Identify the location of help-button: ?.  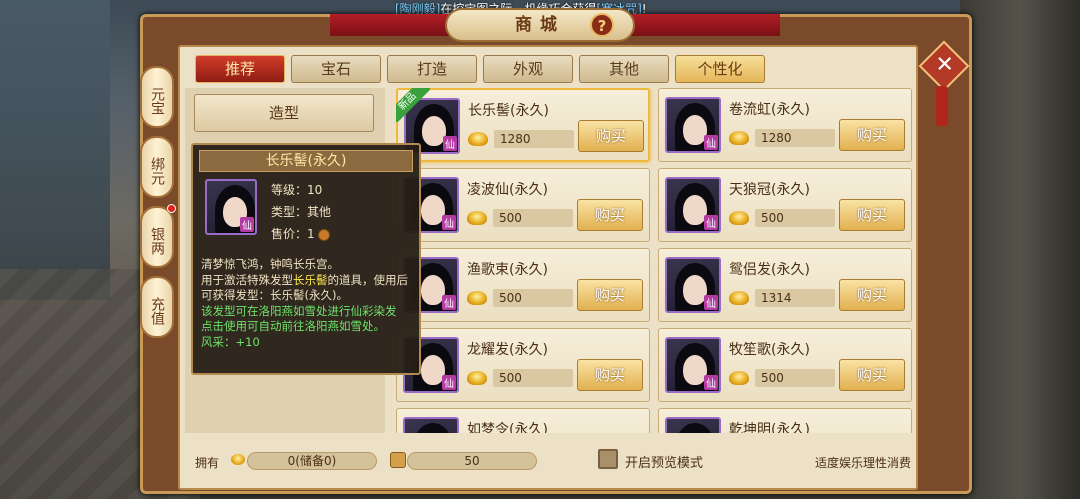
(602, 25).